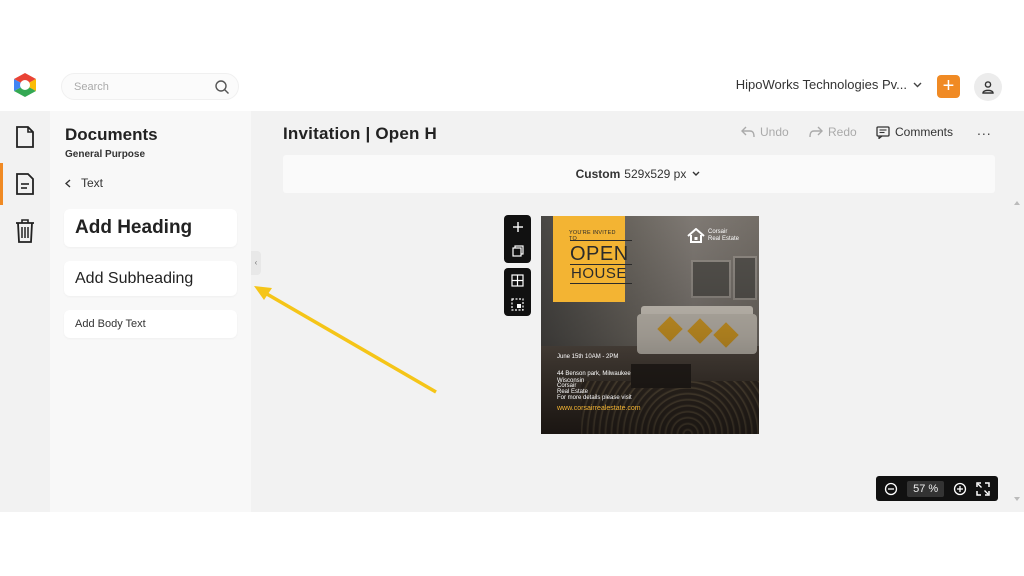 This screenshot has width=1024, height=576. I want to click on canvas-size-selector: Custom 529x529 px, so click(639, 174).